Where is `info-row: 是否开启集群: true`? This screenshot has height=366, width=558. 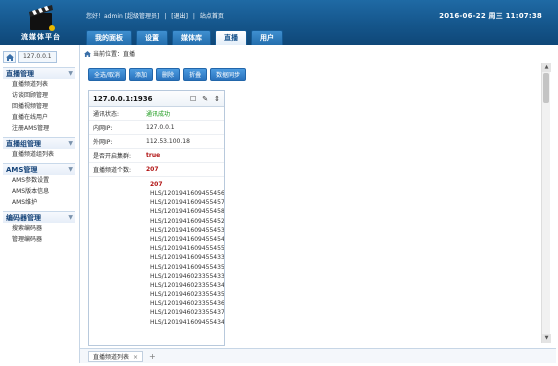
info-row: 是否开启集群: true is located at coordinates (156, 156).